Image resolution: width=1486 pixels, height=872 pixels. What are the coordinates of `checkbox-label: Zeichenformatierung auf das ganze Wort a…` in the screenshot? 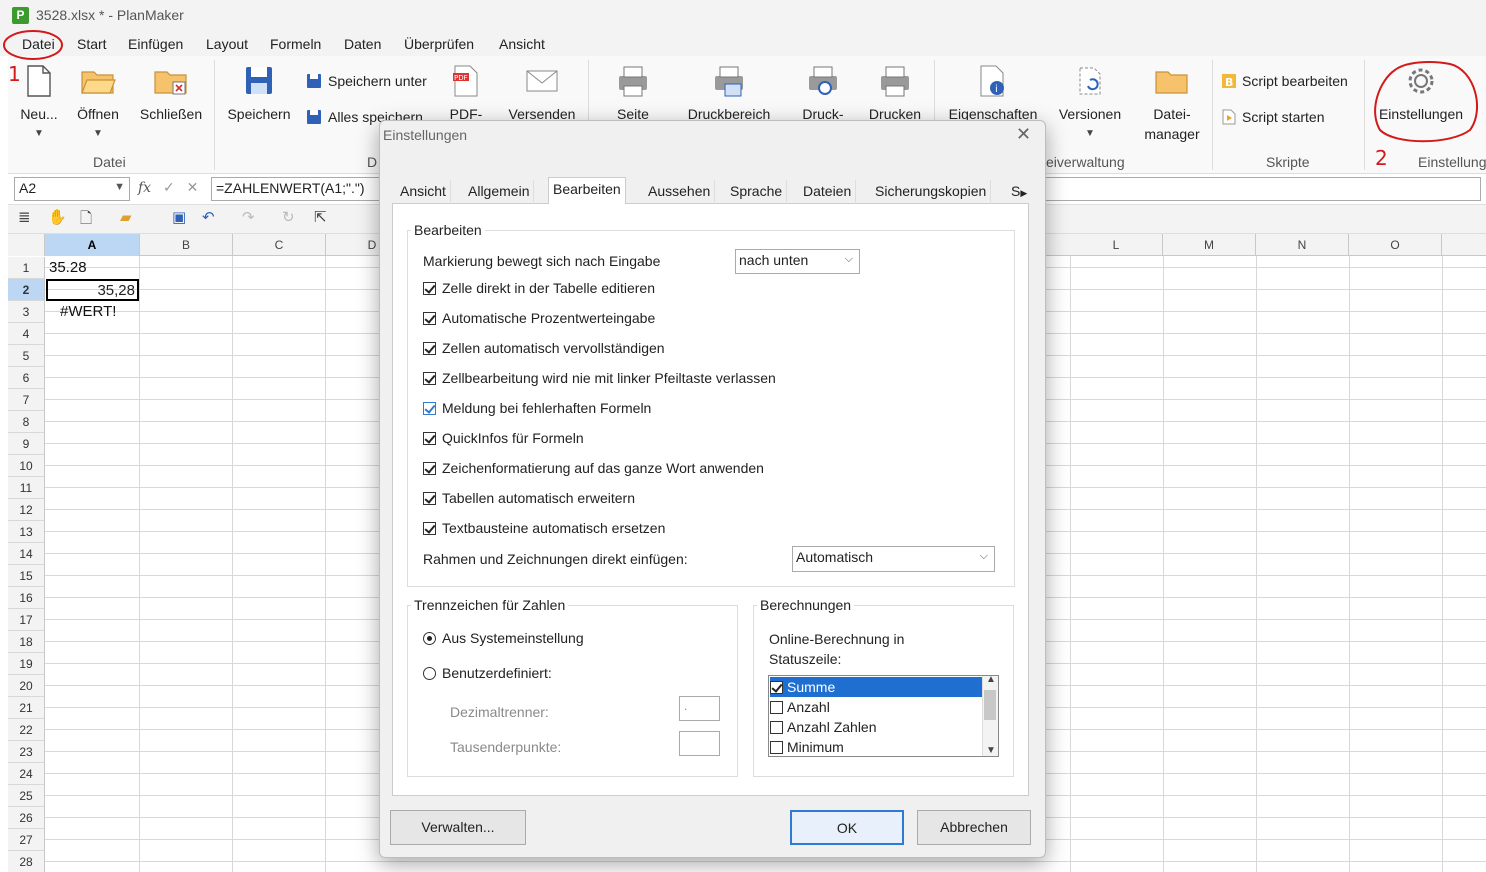 It's located at (603, 468).